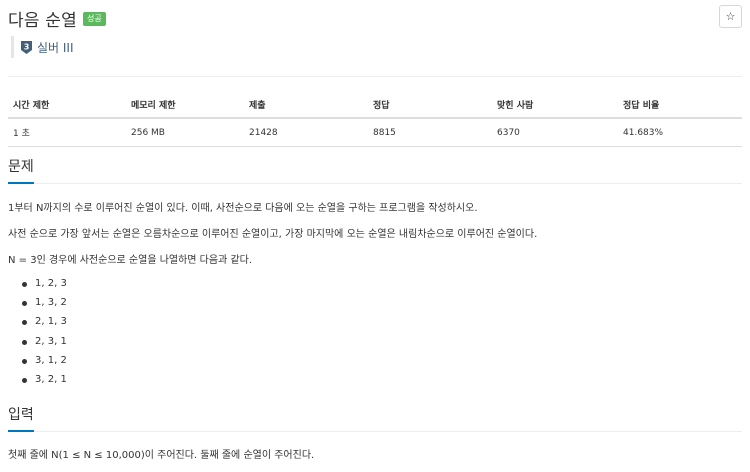  What do you see at coordinates (44, 343) in the screenshot?
I see `list-item: 2, 3, 1` at bounding box center [44, 343].